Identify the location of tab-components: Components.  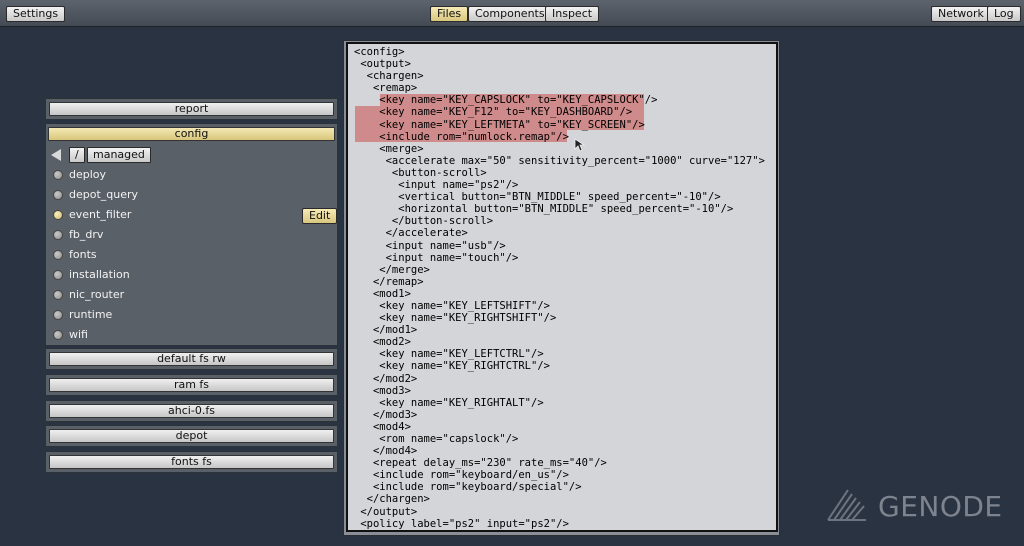
(510, 14).